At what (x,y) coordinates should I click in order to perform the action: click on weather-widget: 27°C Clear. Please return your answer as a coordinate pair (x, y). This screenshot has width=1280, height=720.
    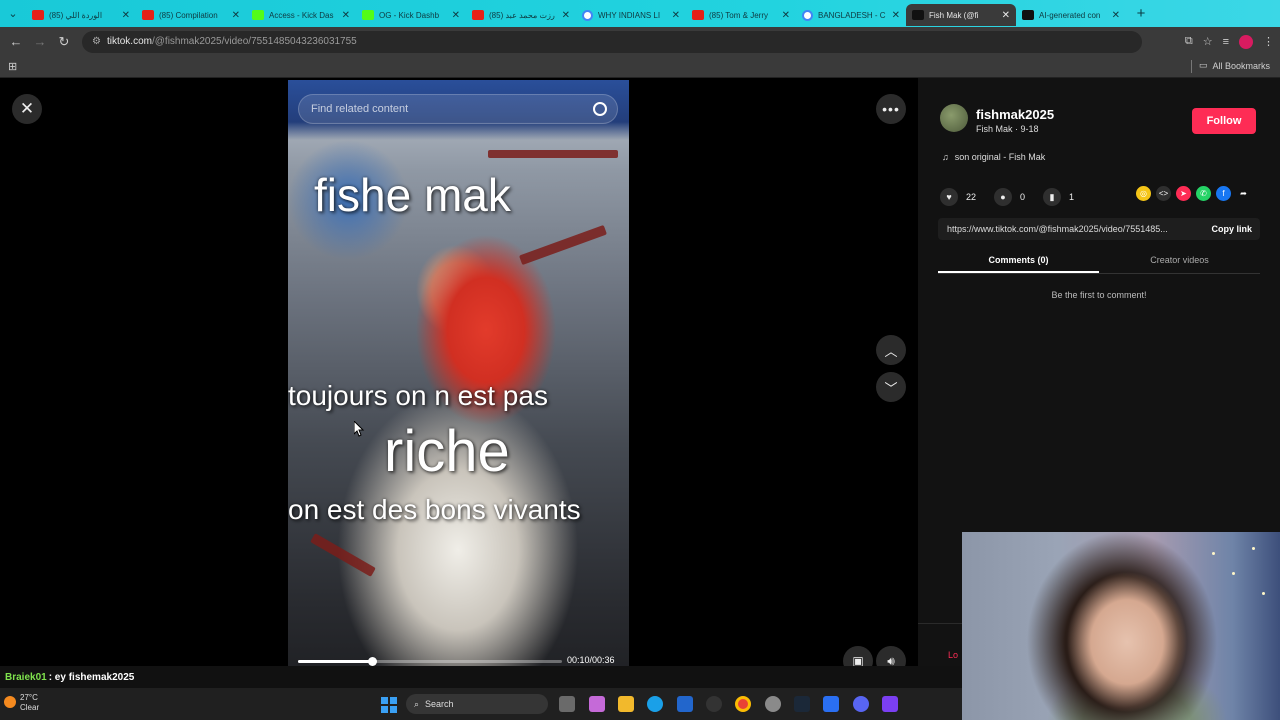
    Looking at the image, I should click on (29, 703).